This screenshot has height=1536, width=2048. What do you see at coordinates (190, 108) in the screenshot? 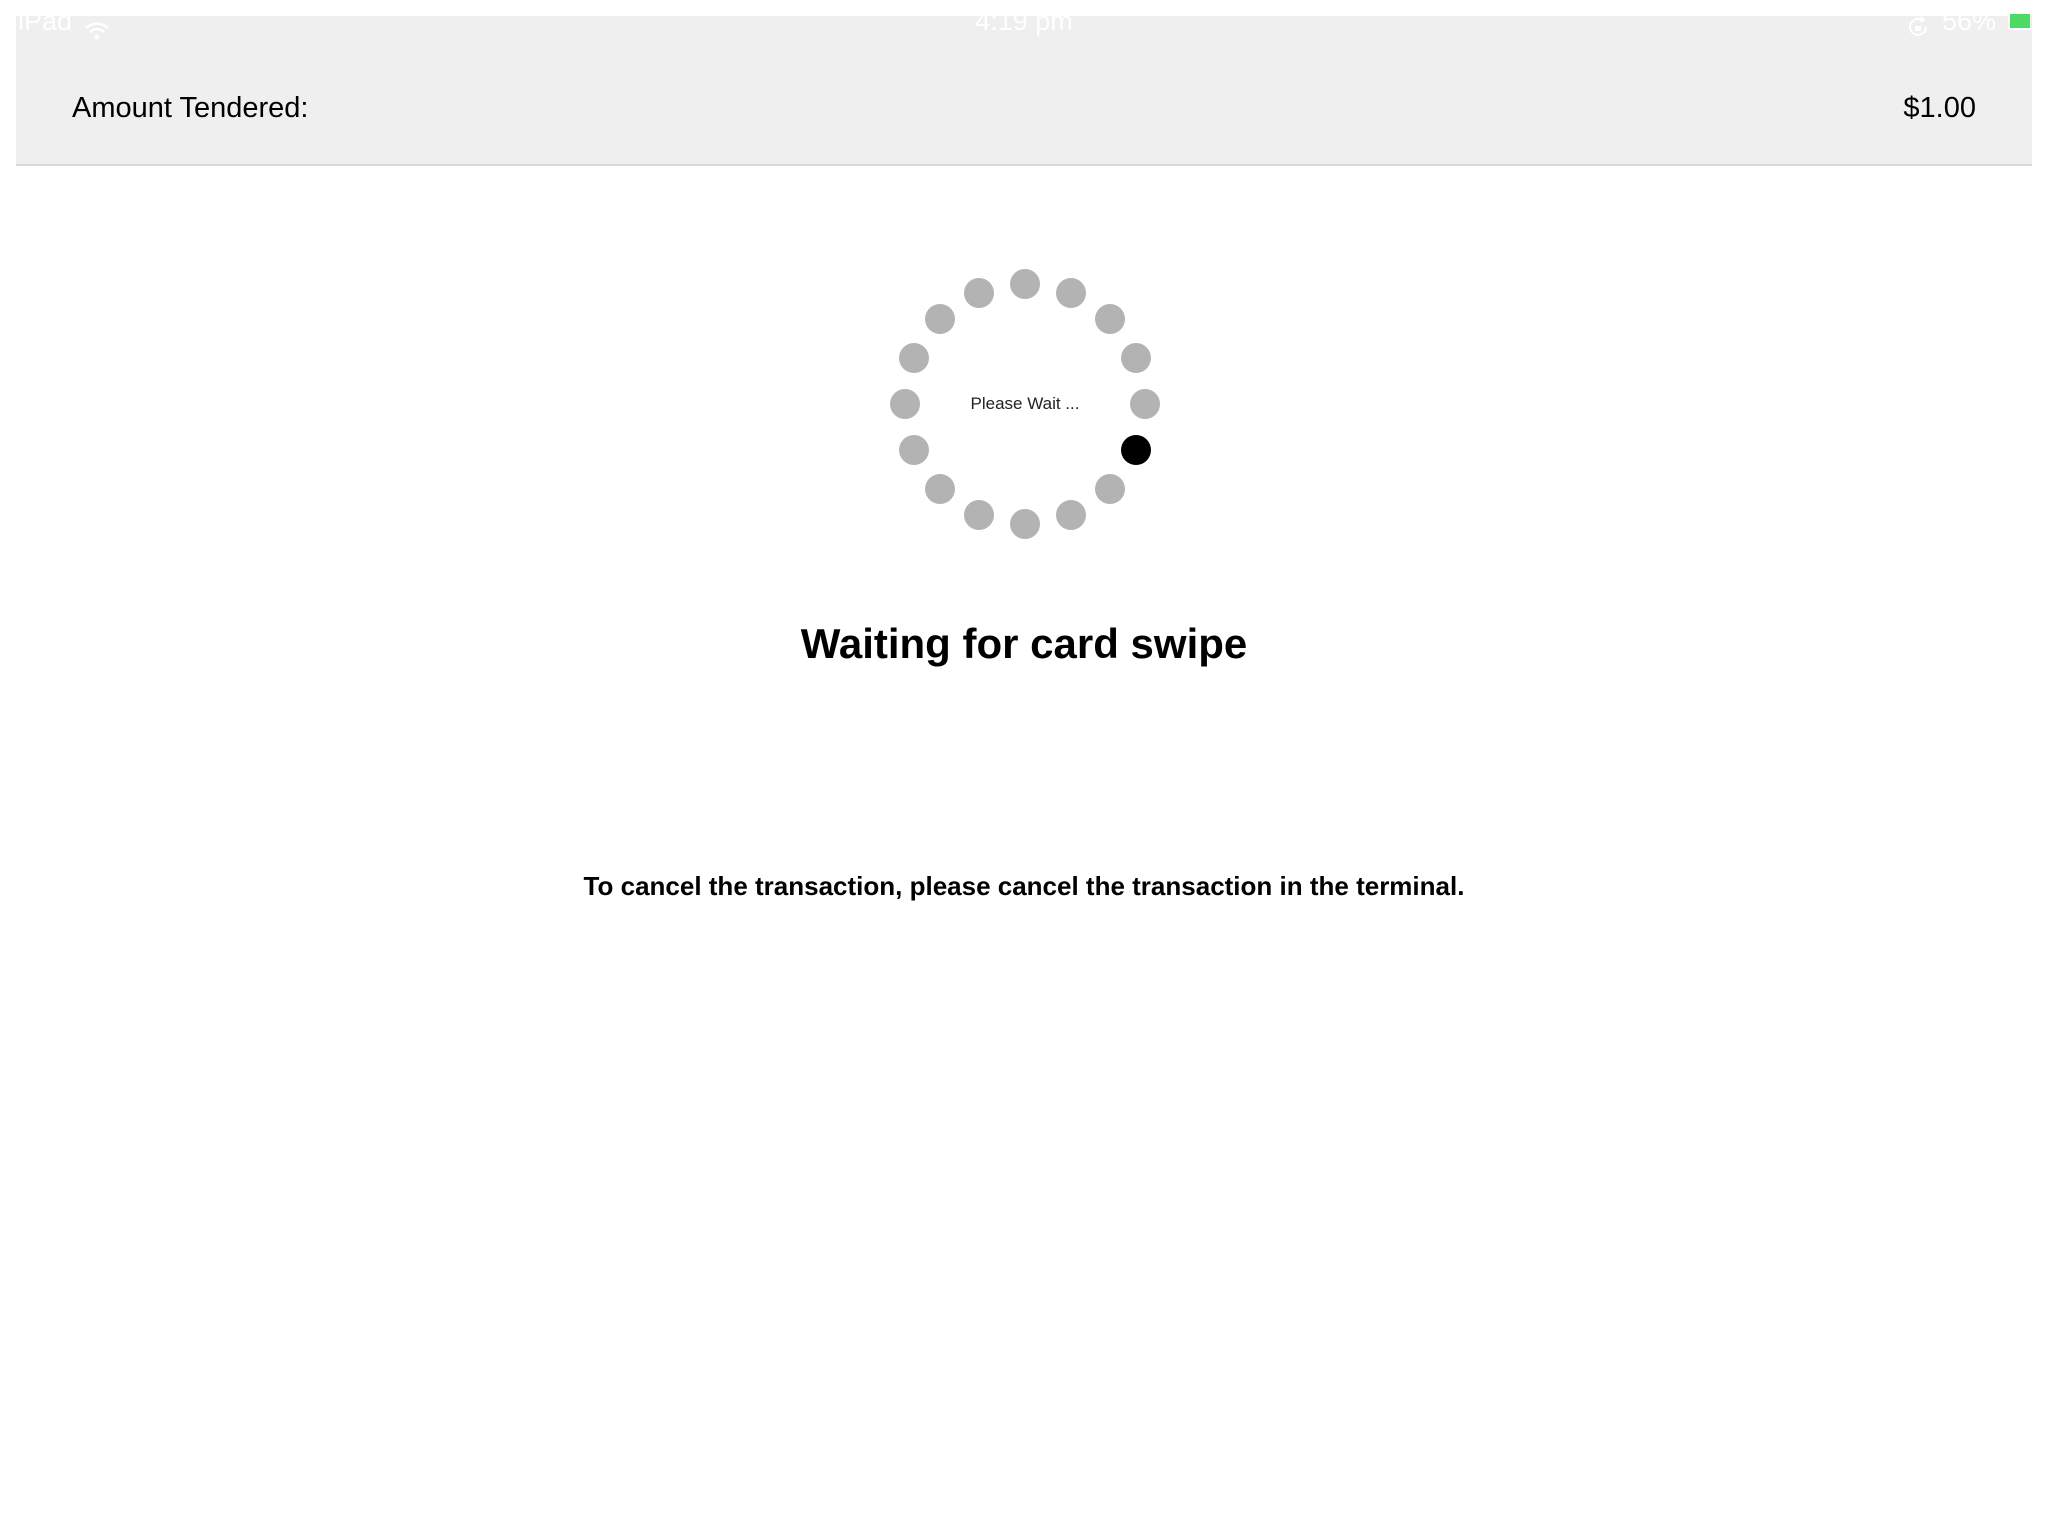
I see `amount-tendered-label: Amount Tendered:` at bounding box center [190, 108].